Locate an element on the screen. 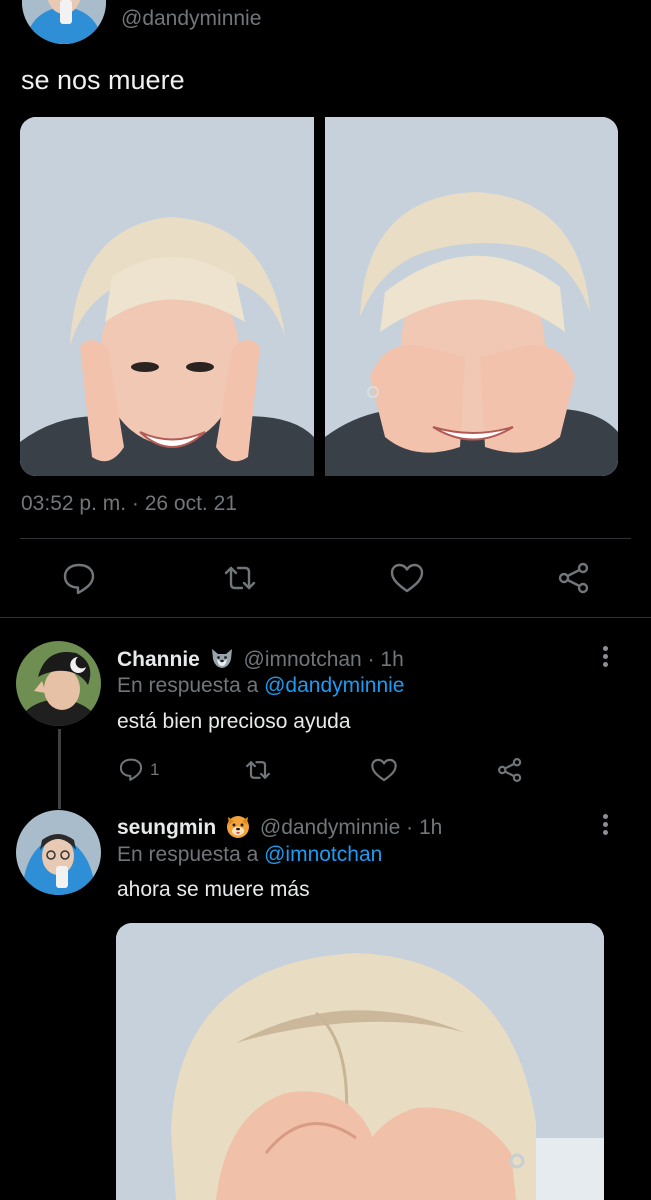 Image resolution: width=651 pixels, height=1200 pixels. reply-count: 1 is located at coordinates (155, 769).